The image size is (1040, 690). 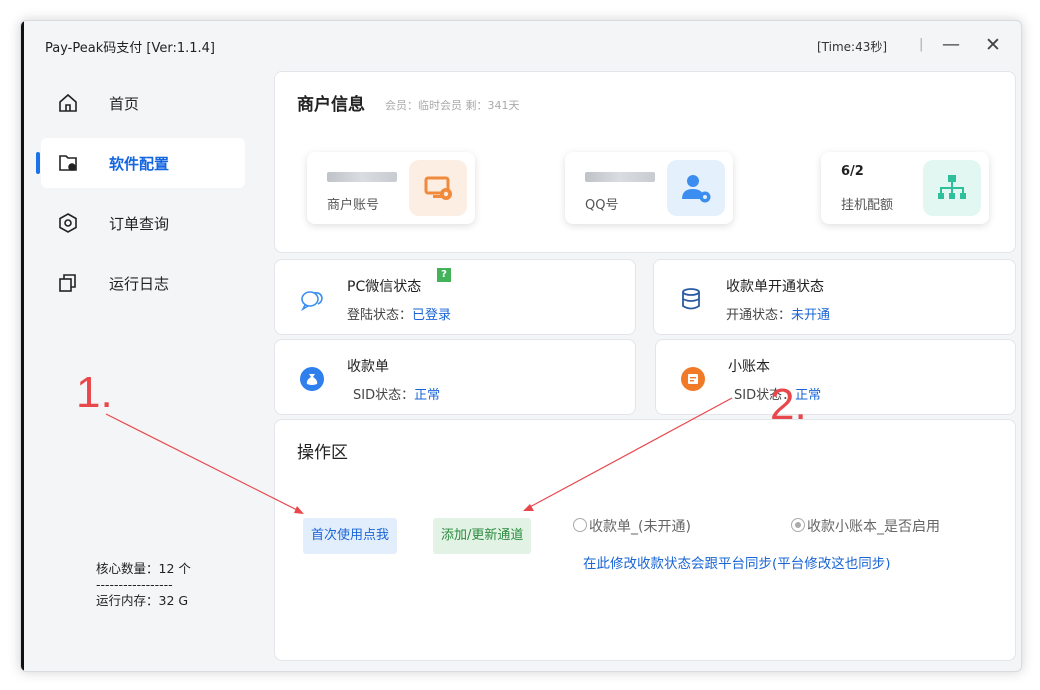 I want to click on arrow-line-one, so click(x=203, y=463).